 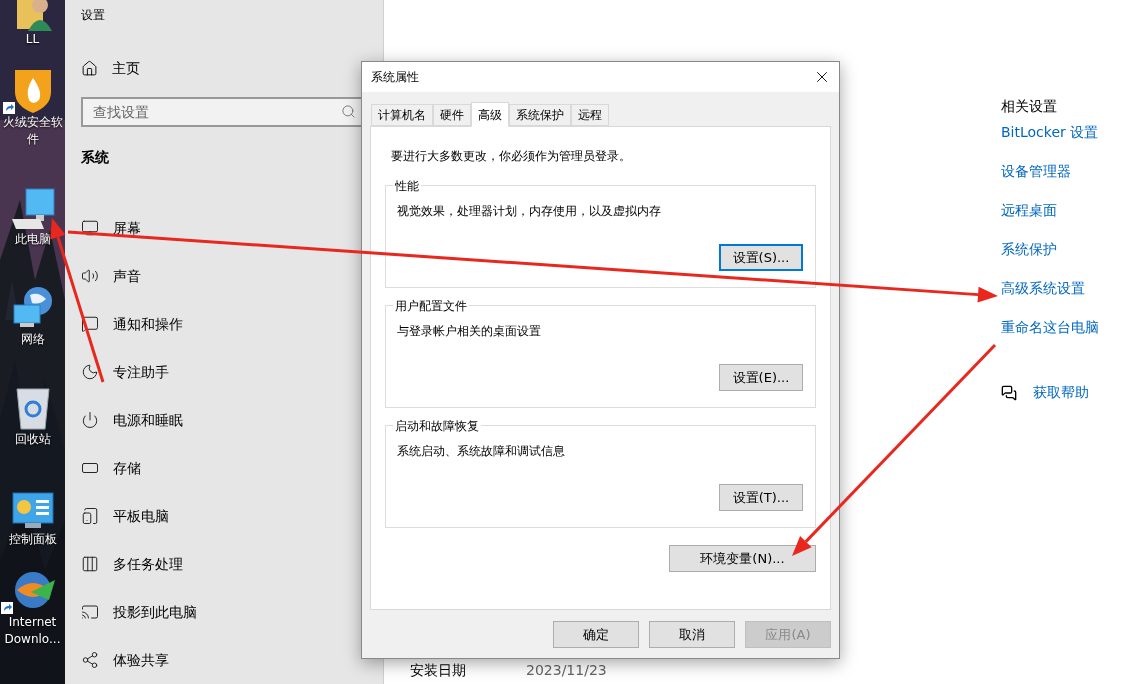 What do you see at coordinates (402, 115) in the screenshot?
I see `dialog-tab: 计算机名` at bounding box center [402, 115].